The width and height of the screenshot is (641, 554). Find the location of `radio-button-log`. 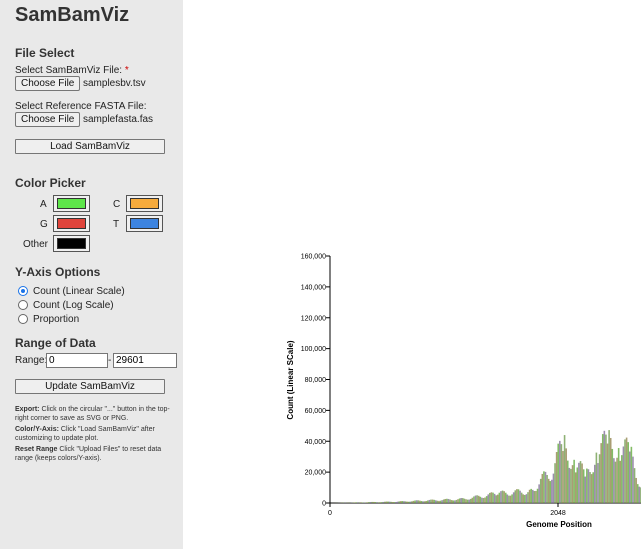

radio-button-log is located at coordinates (23, 305).